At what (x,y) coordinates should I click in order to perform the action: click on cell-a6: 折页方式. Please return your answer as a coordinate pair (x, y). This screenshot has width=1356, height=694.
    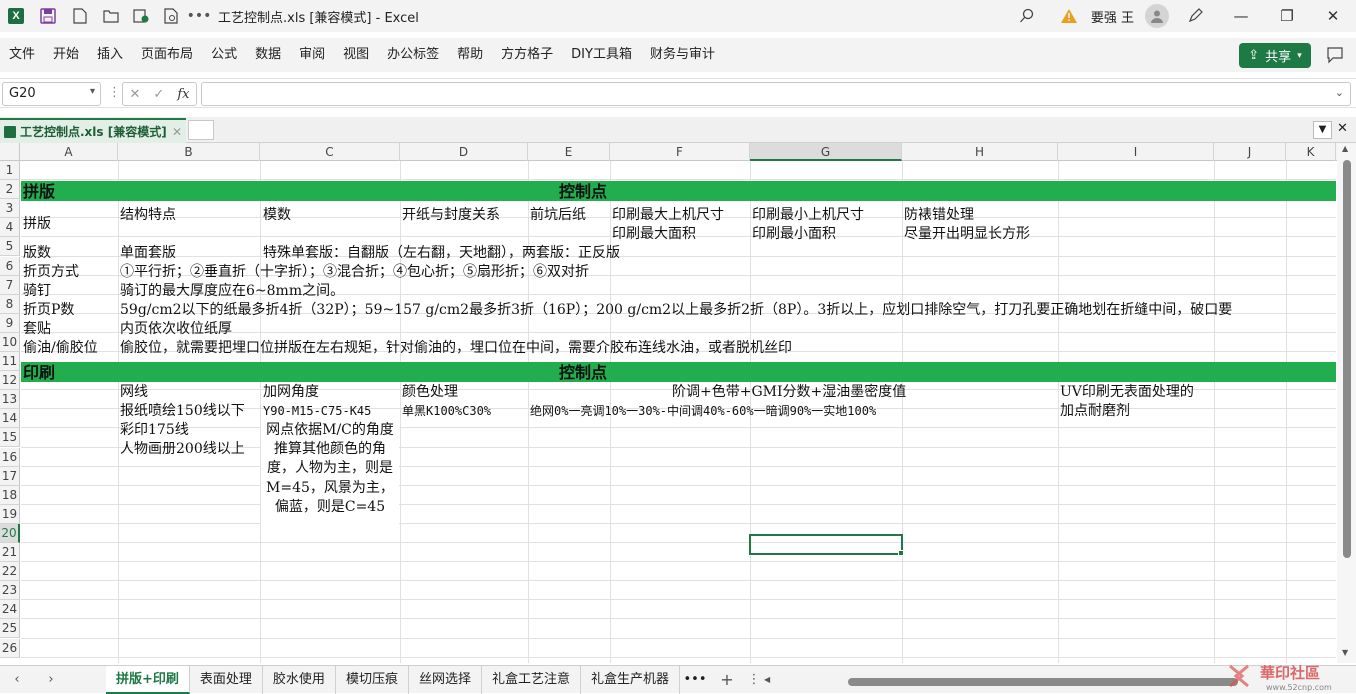
    Looking at the image, I should click on (51, 272).